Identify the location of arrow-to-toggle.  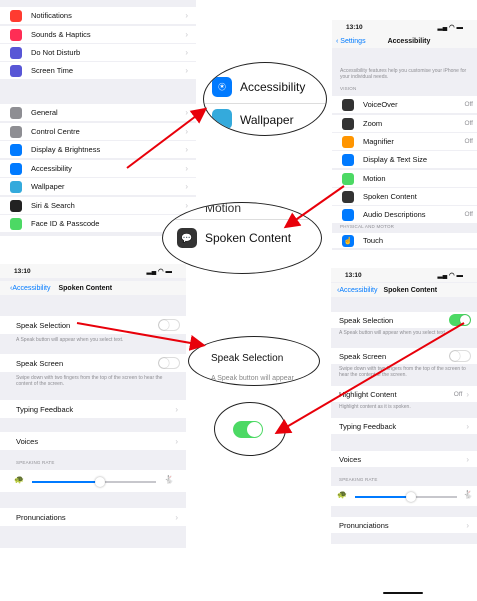
(369, 378).